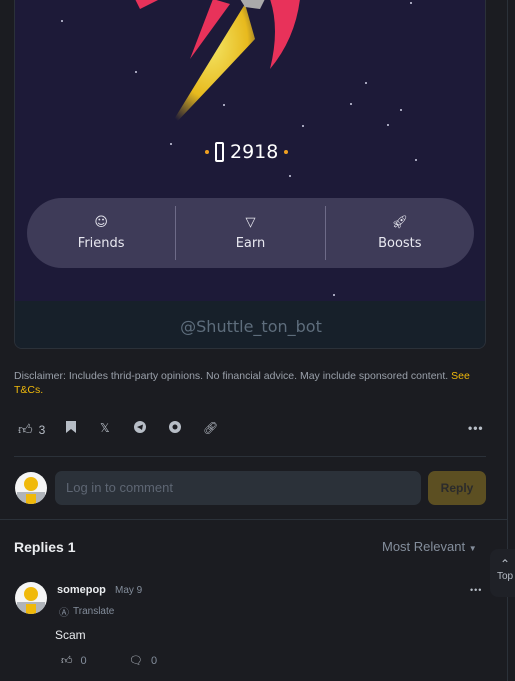 Image resolution: width=515 pixels, height=681 pixels. I want to click on nav-boosts: 🚀︎ Boosts, so click(400, 233).